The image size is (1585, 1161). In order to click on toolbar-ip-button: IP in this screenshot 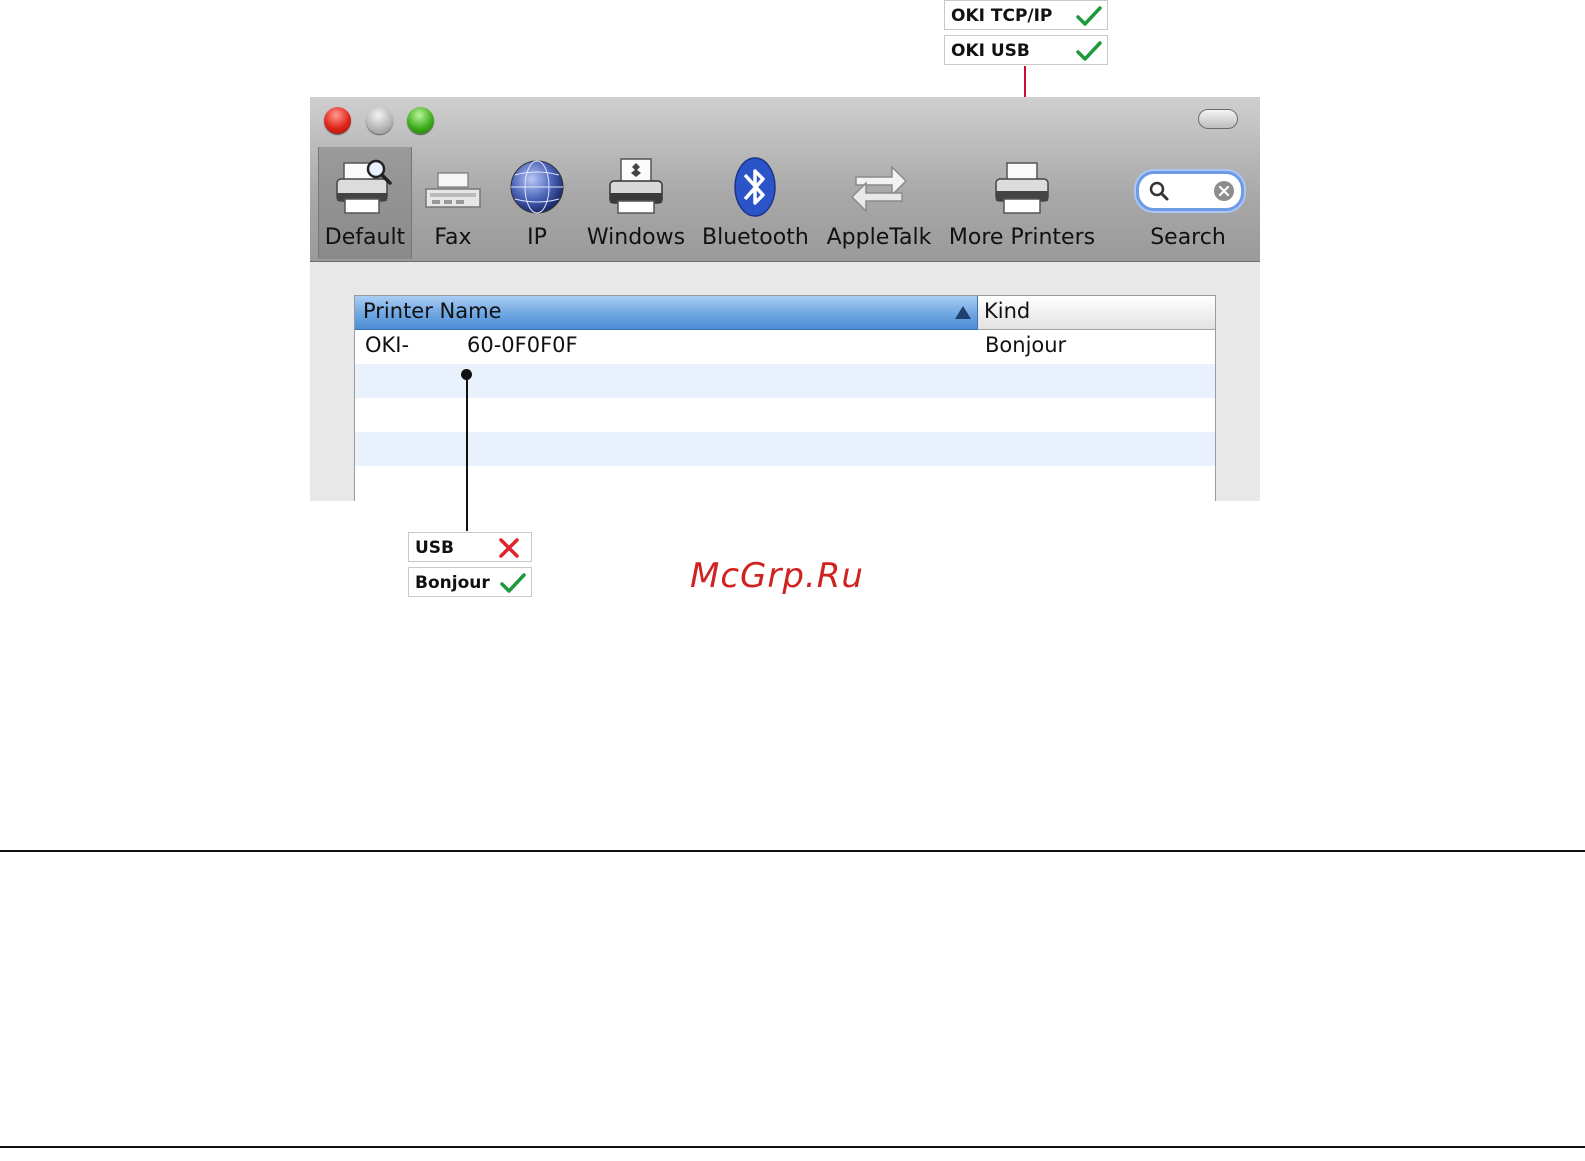, I will do `click(537, 203)`.